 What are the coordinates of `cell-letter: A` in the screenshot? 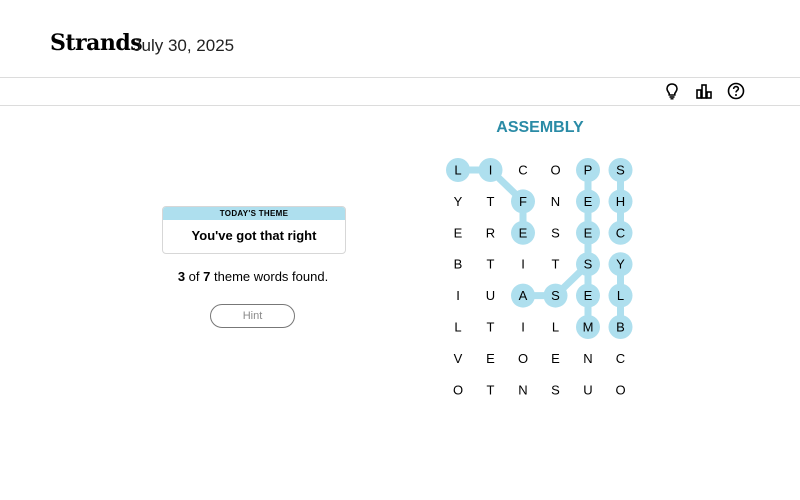 It's located at (523, 295).